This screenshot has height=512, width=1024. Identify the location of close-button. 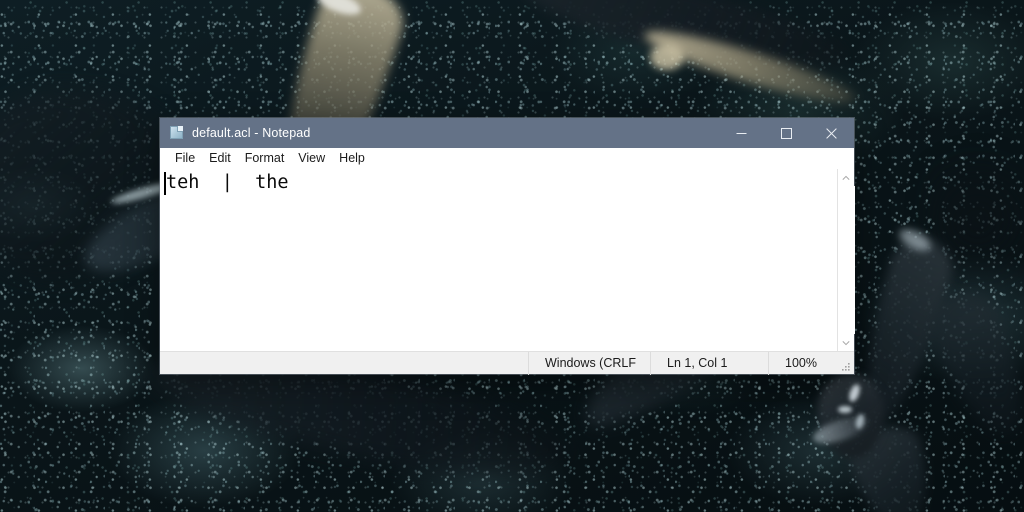
(831, 133).